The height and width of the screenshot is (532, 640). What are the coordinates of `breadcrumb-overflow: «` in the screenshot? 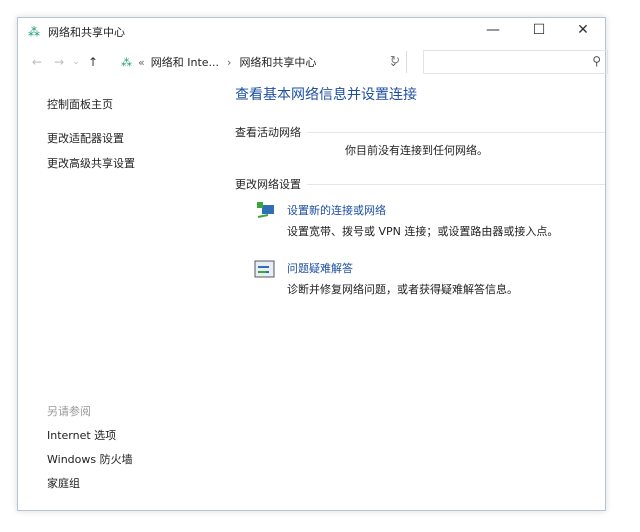 It's located at (141, 62).